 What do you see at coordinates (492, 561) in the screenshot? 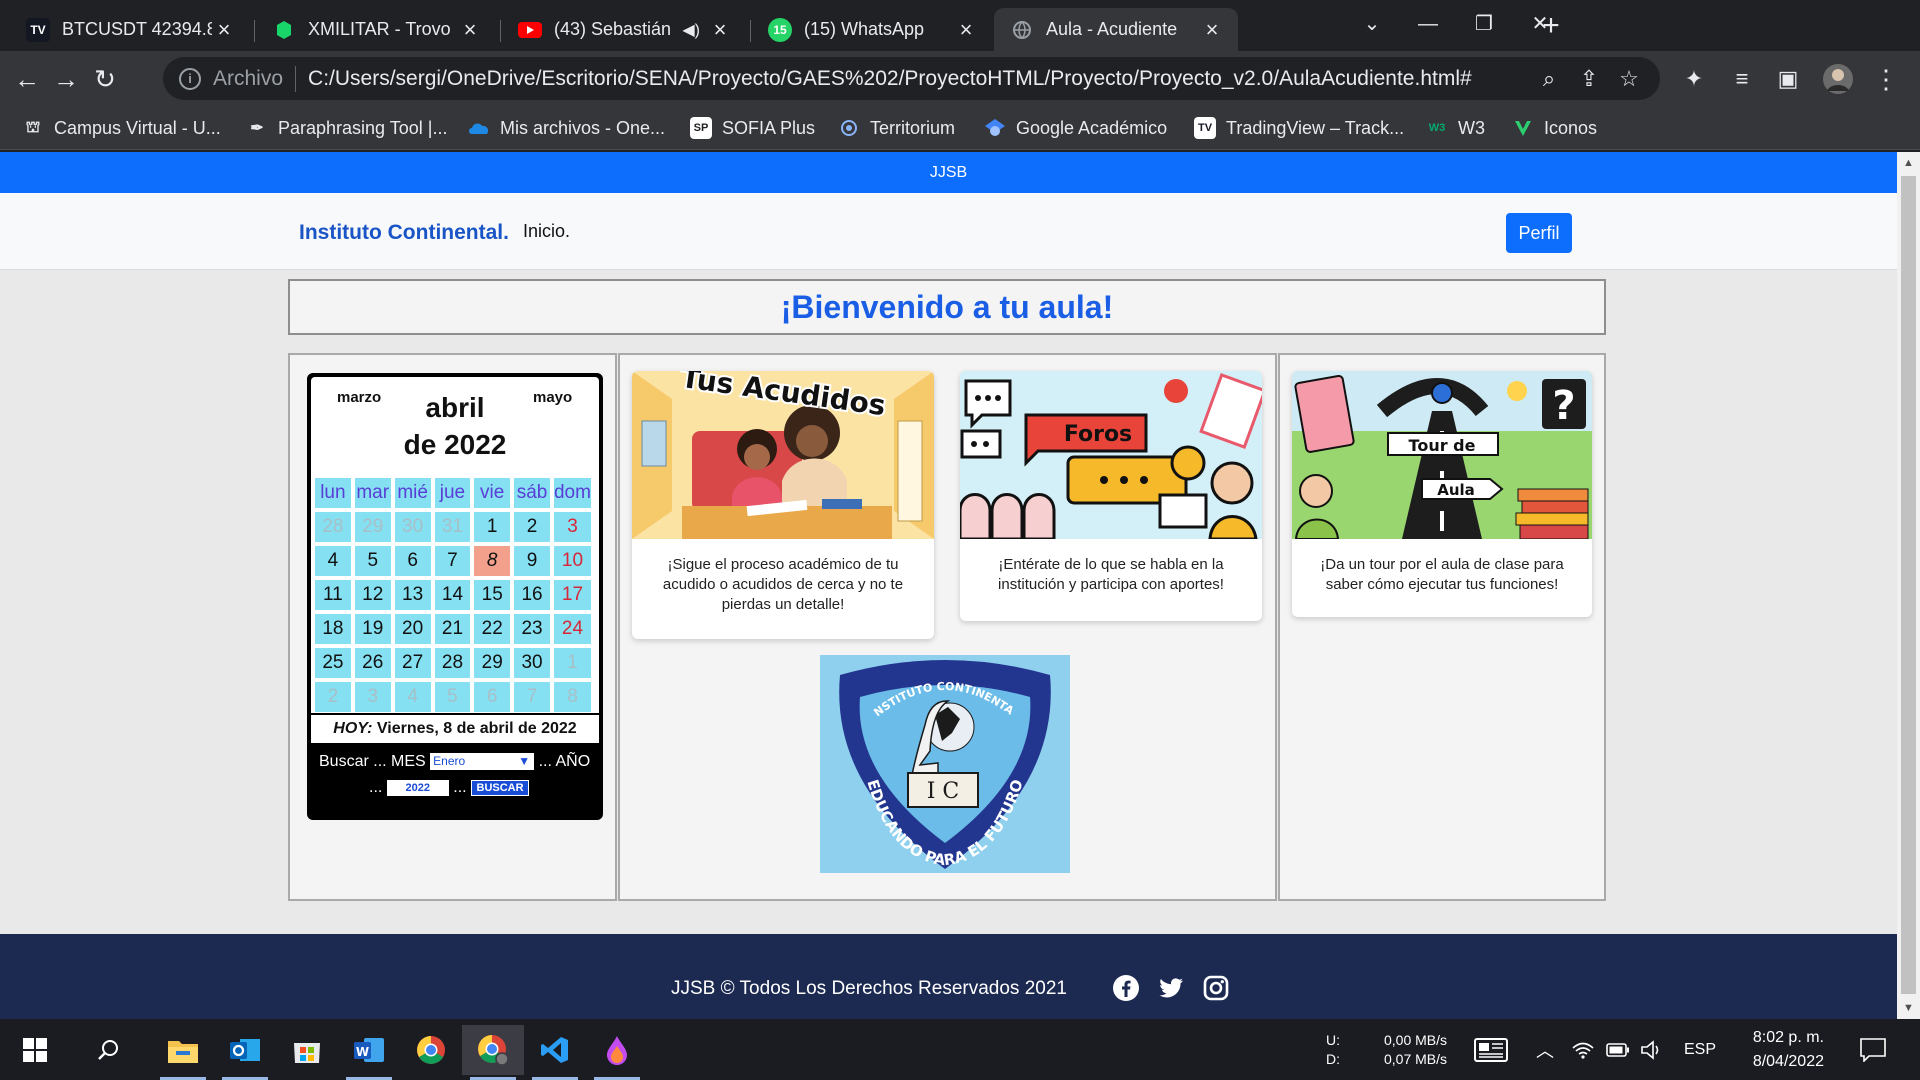
I see `calendar-day-today: 8` at bounding box center [492, 561].